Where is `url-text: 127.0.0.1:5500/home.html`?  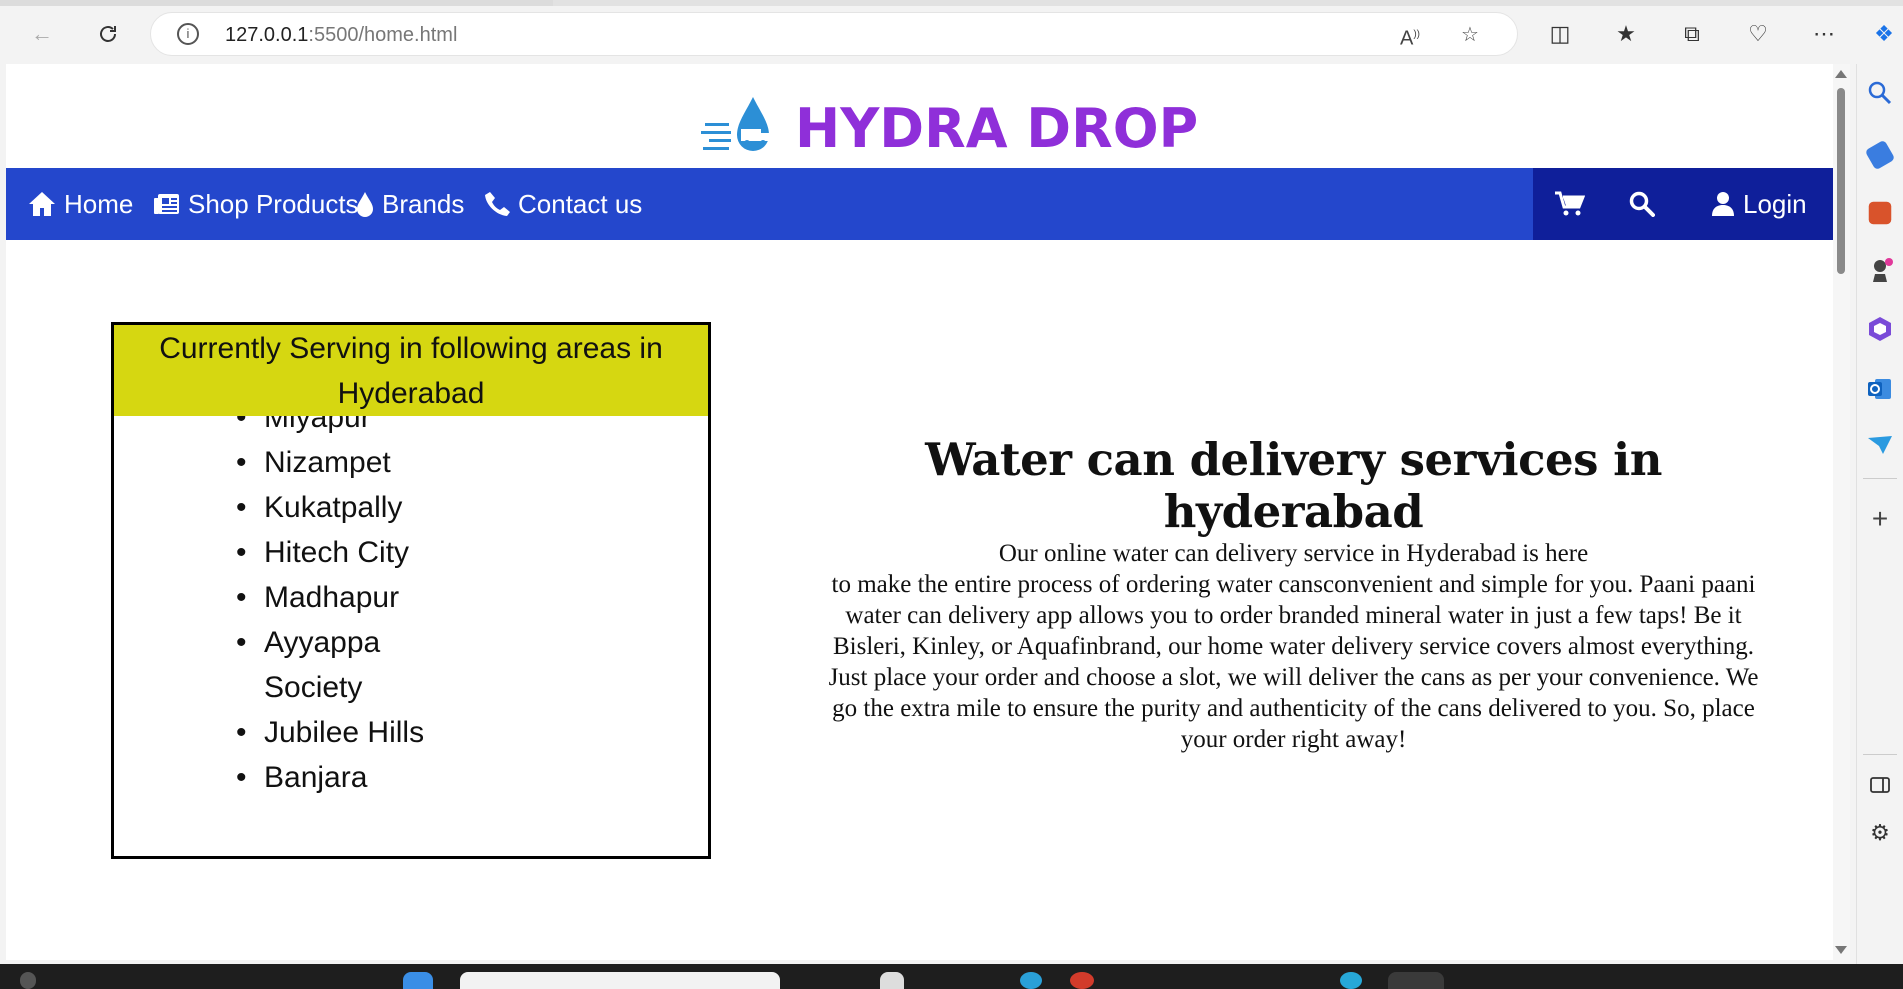 url-text: 127.0.0.1:5500/home.html is located at coordinates (341, 35).